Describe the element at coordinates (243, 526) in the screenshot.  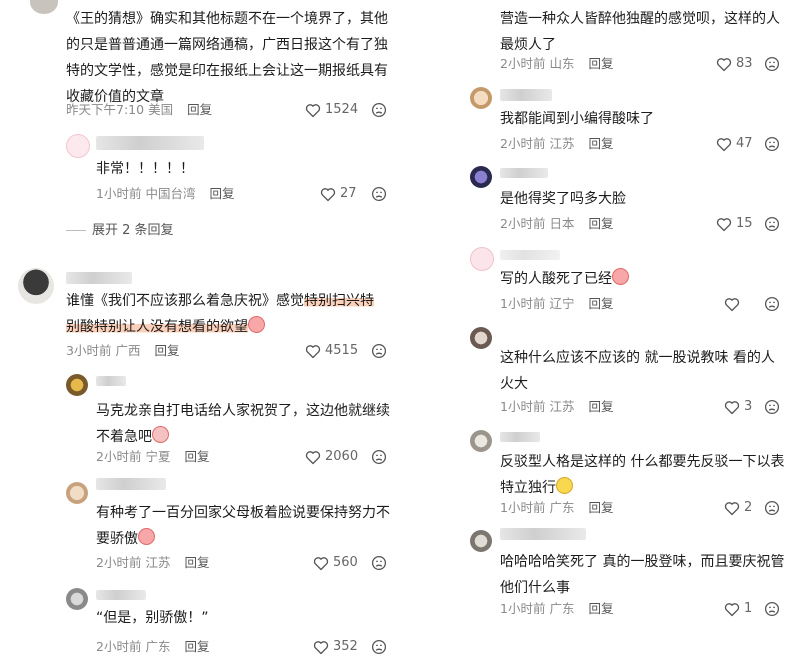
I see `comment-text: 有种考了一百分回家父母板着脸说要保持努力不要骄傲` at that location.